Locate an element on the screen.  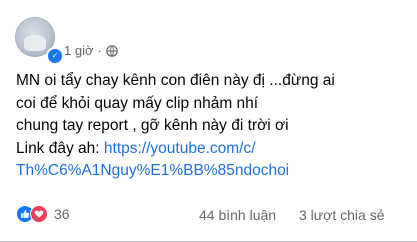
youtube-link: https://youtube.com/c/ is located at coordinates (180, 148).